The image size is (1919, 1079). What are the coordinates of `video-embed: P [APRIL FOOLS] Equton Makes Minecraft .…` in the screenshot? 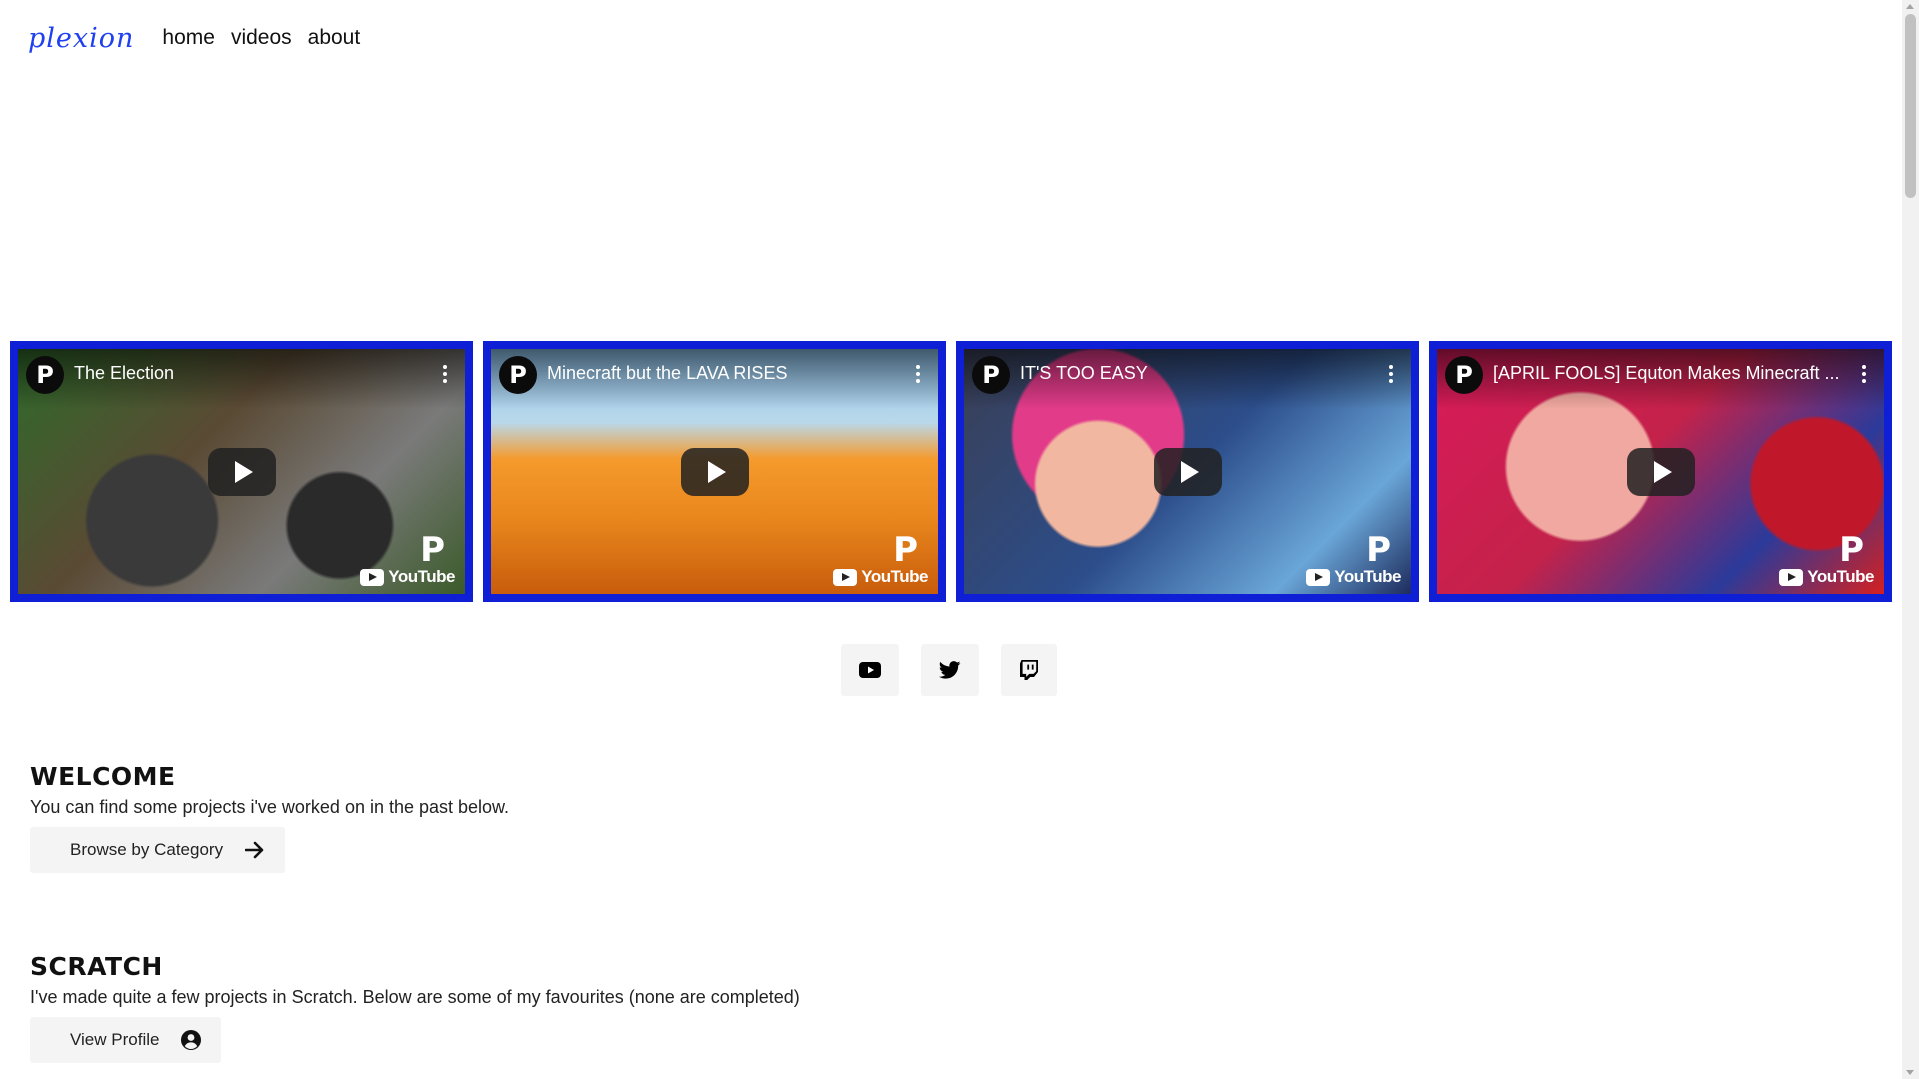 It's located at (1660, 471).